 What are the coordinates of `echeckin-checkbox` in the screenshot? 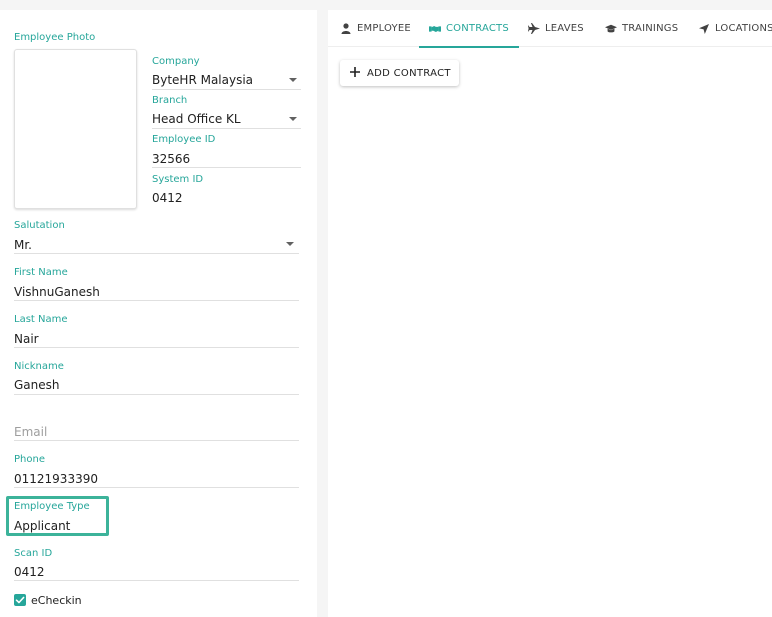 It's located at (20, 600).